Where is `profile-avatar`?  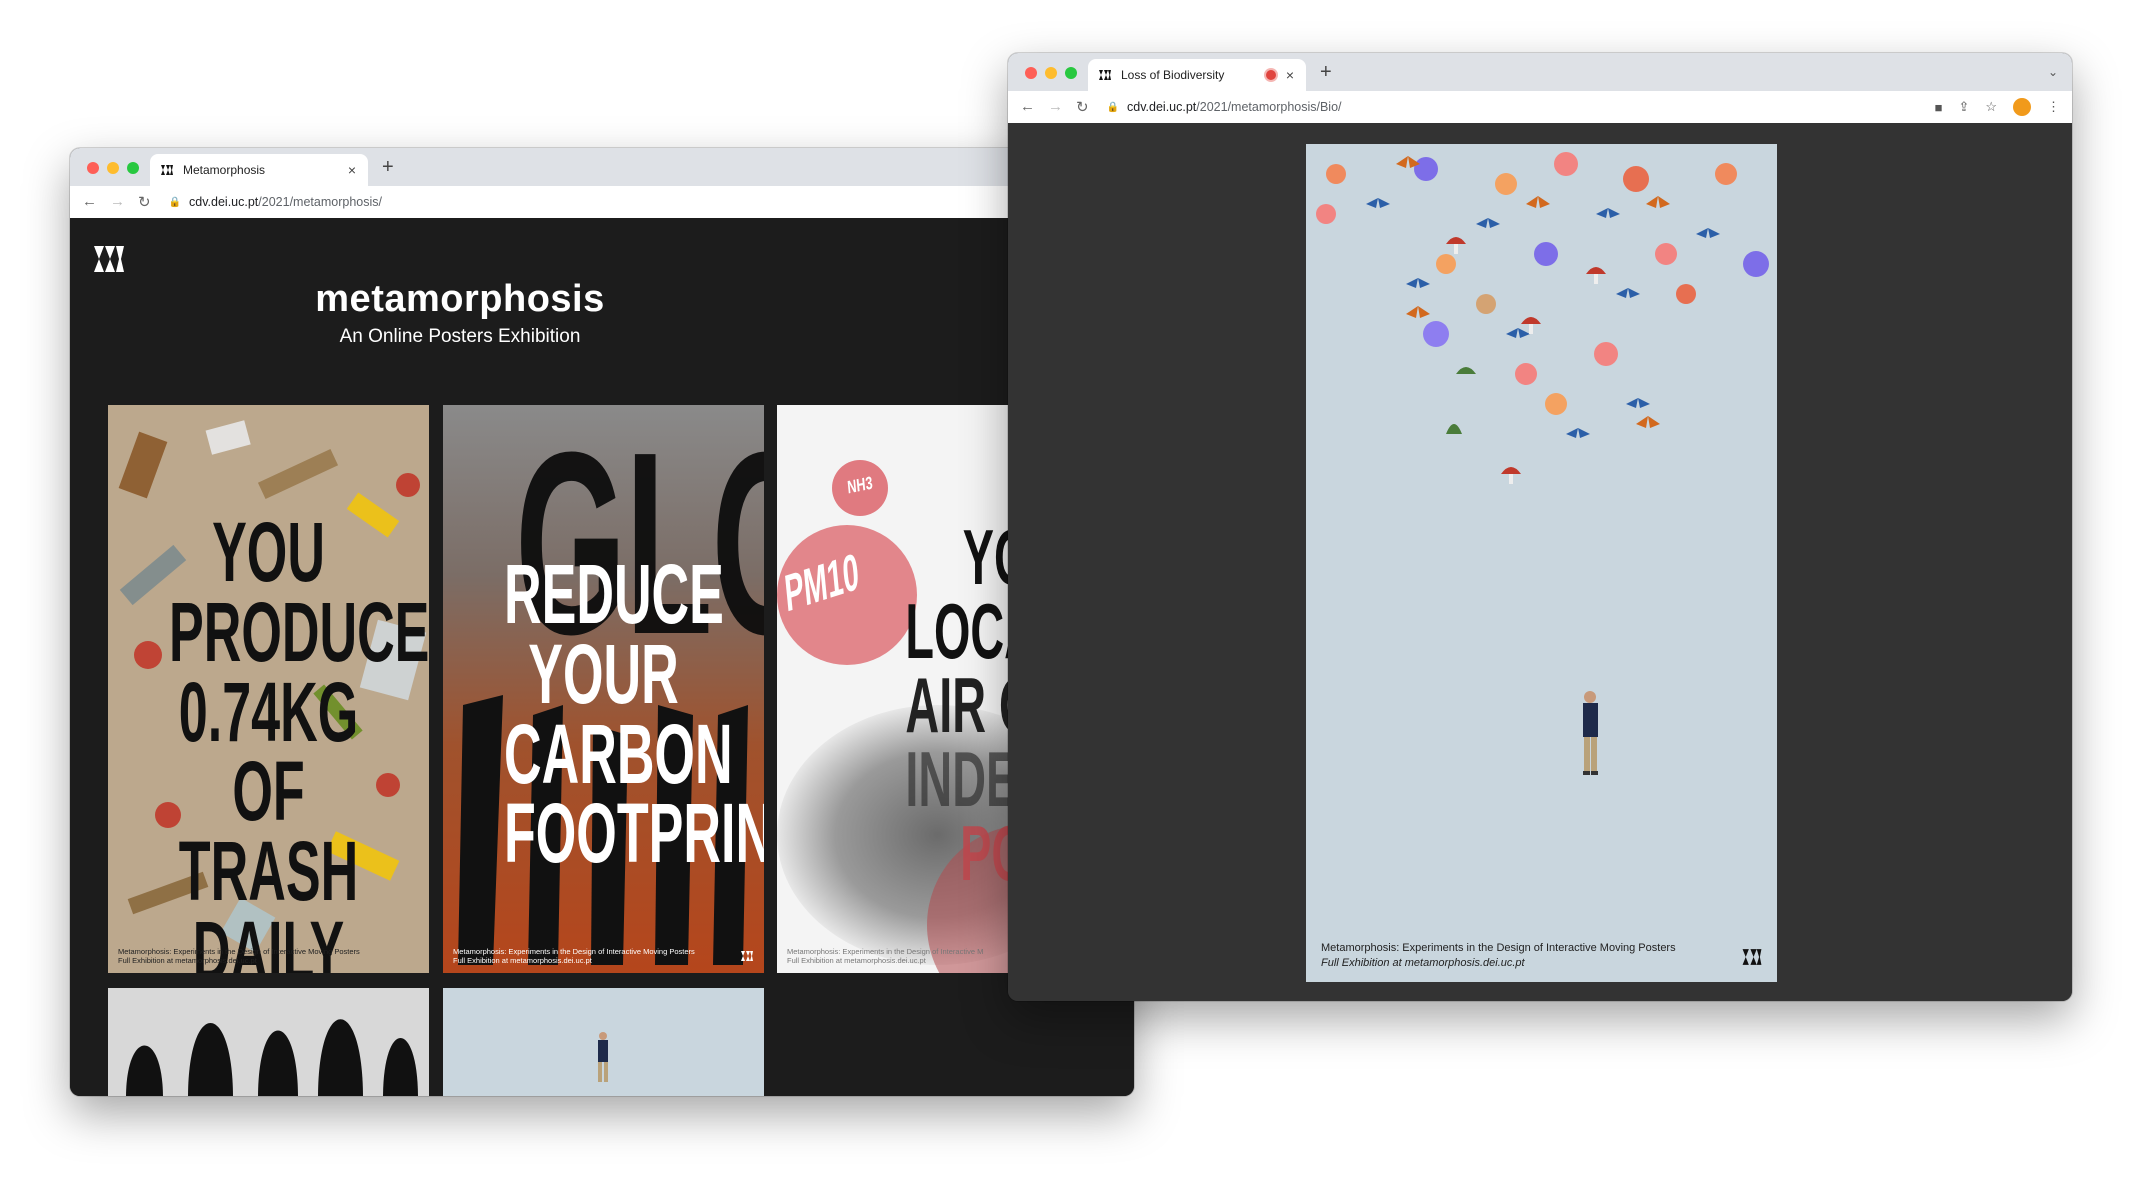
profile-avatar is located at coordinates (2022, 107).